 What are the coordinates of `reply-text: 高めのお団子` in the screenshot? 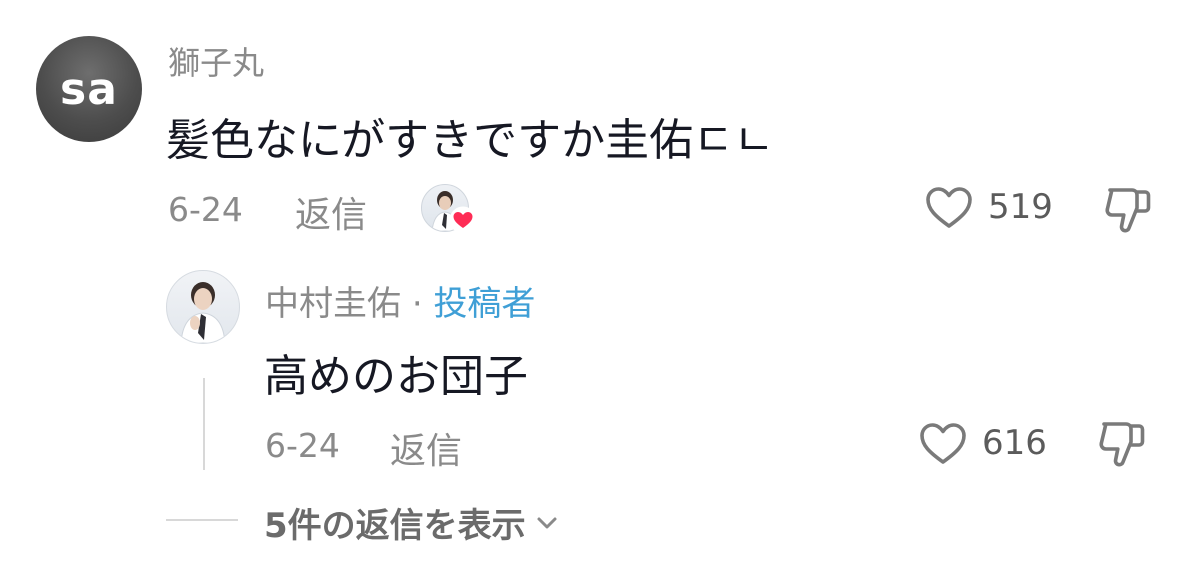 It's located at (396, 376).